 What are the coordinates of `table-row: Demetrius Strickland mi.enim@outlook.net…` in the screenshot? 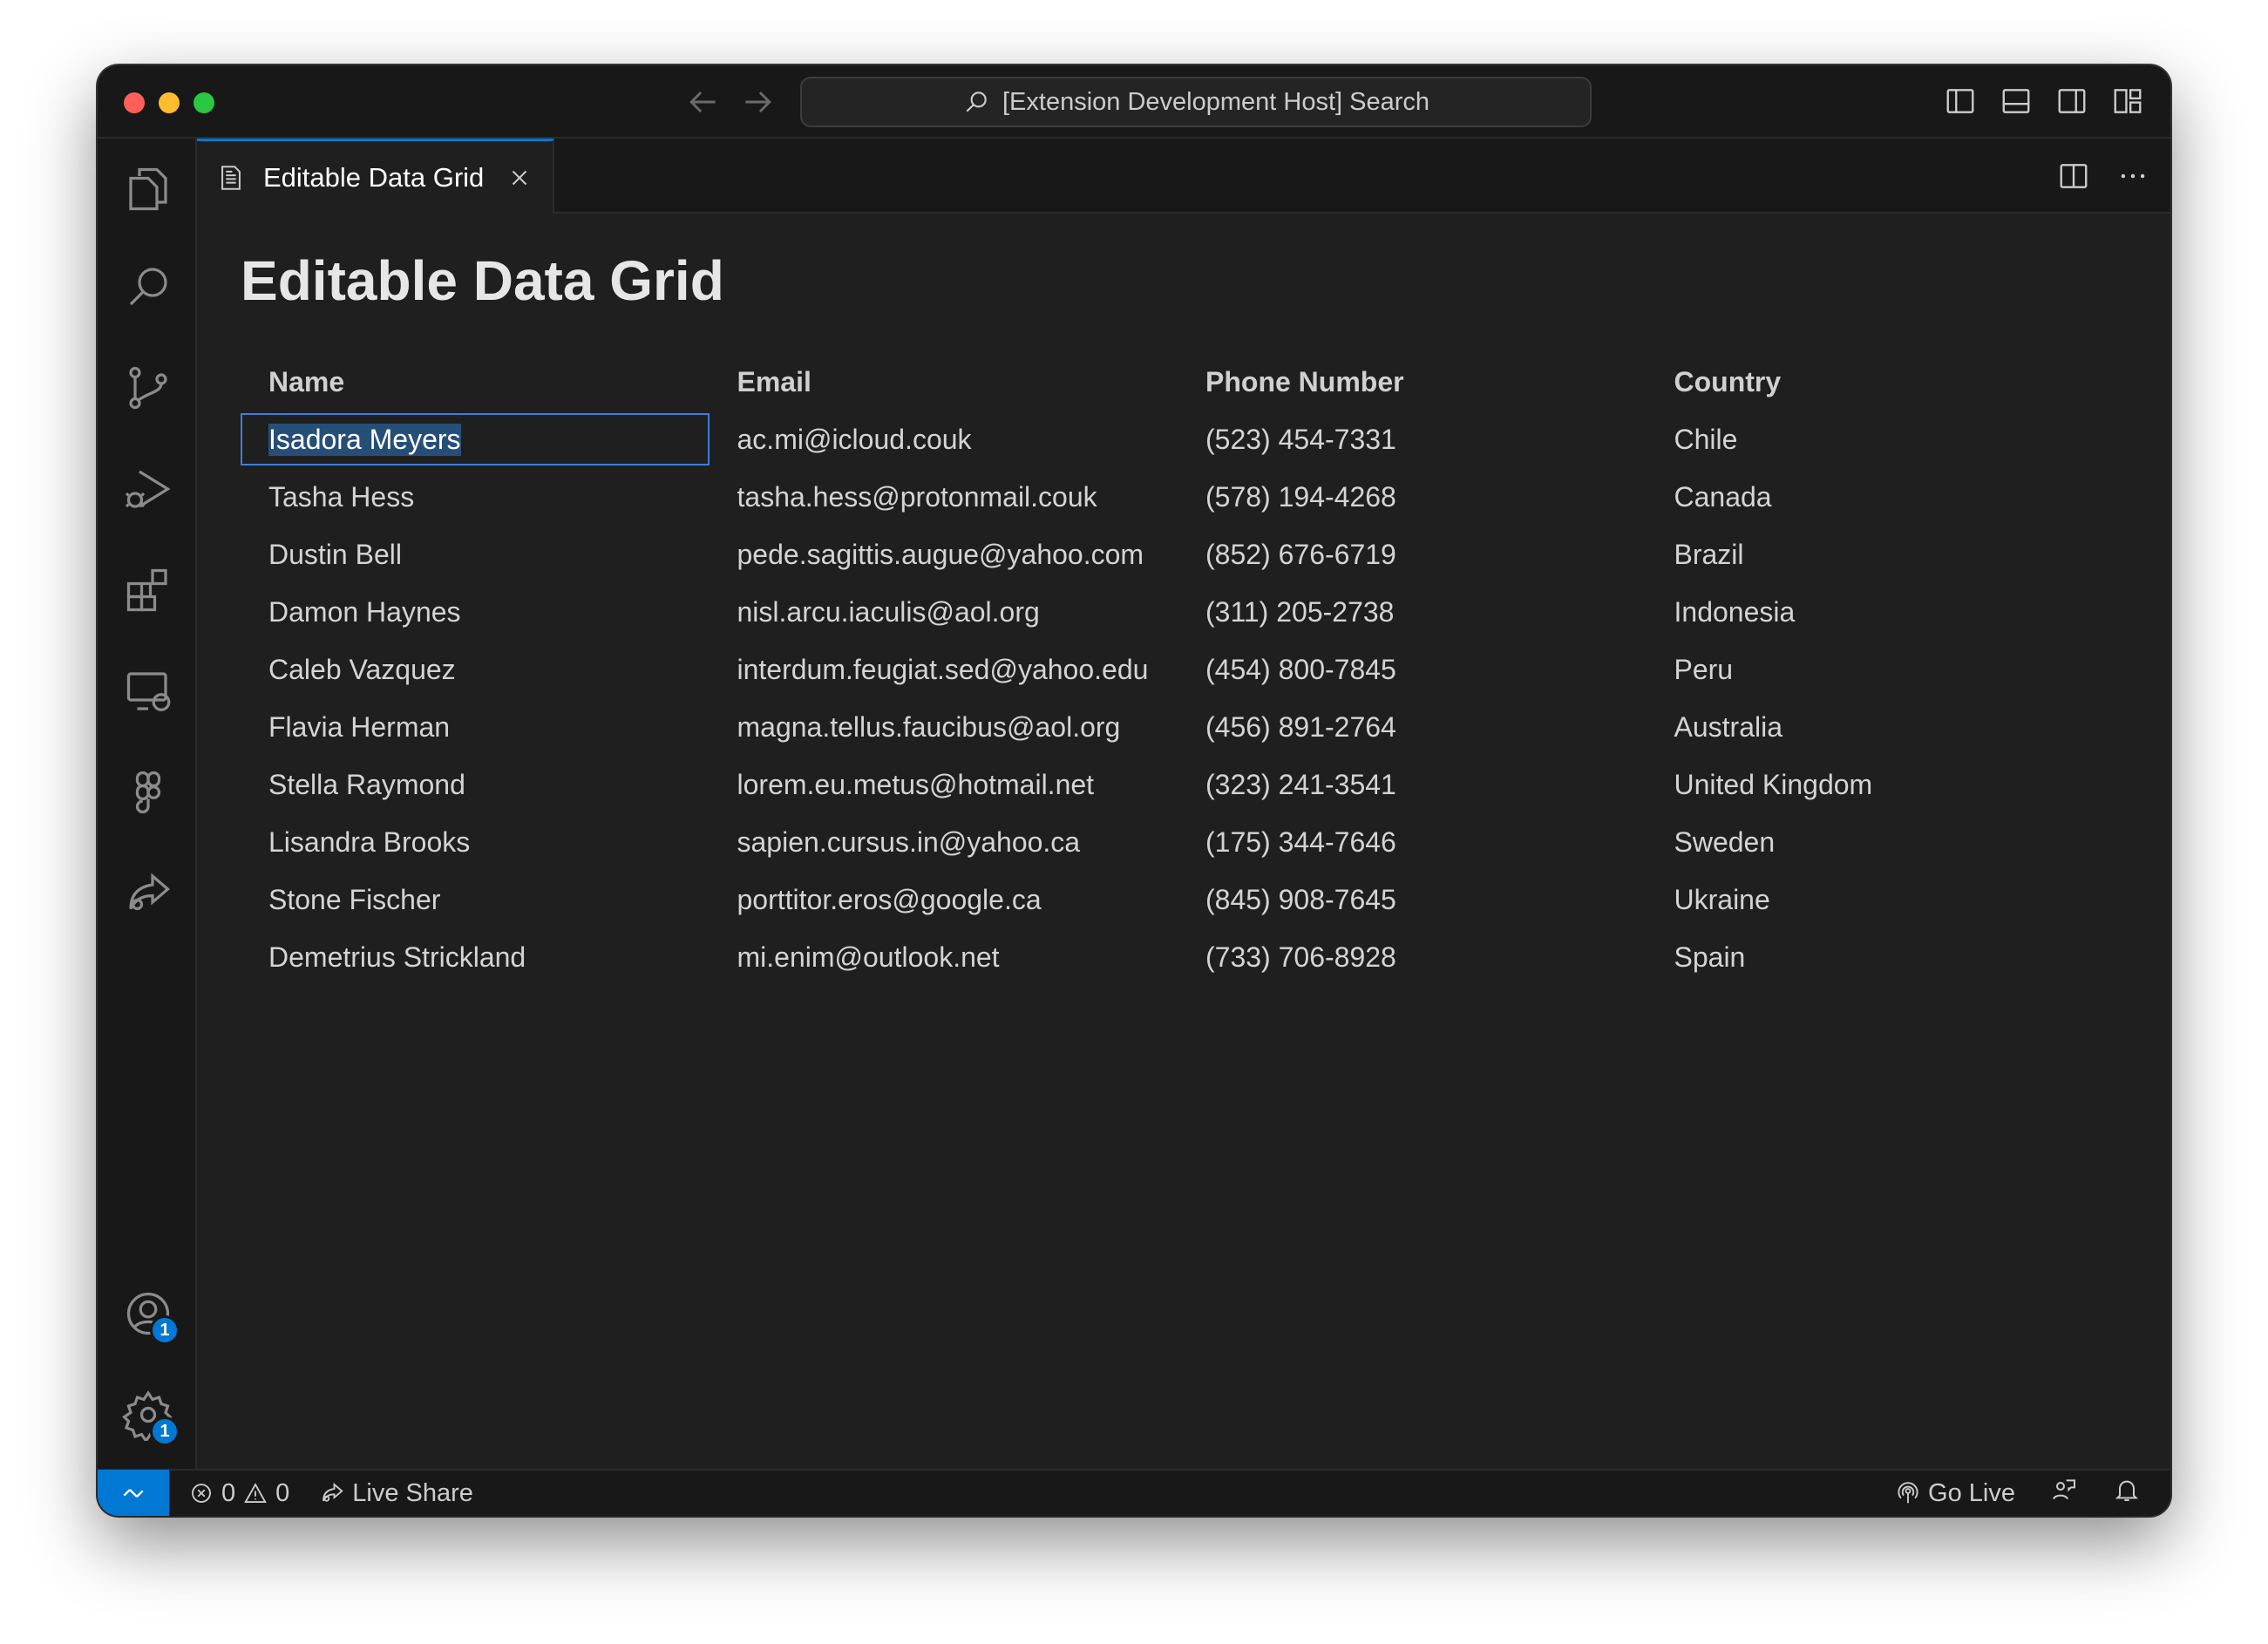 It's located at (1178, 957).